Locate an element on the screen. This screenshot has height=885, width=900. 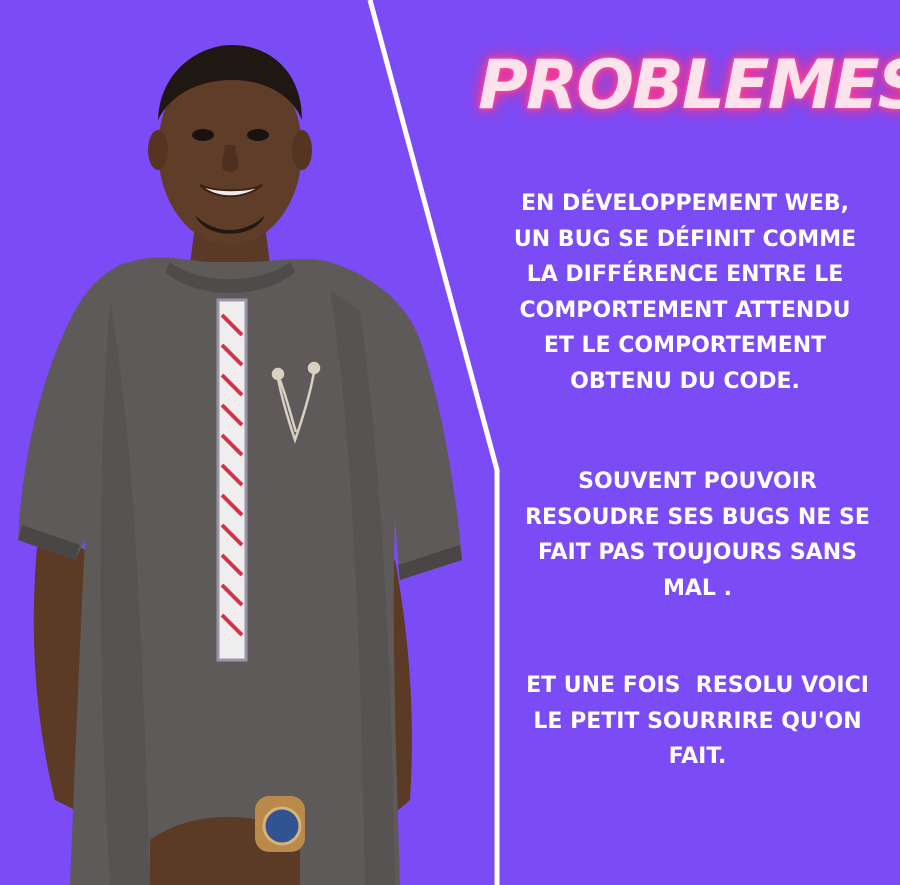
text-line: MAL . is located at coordinates (697, 588).